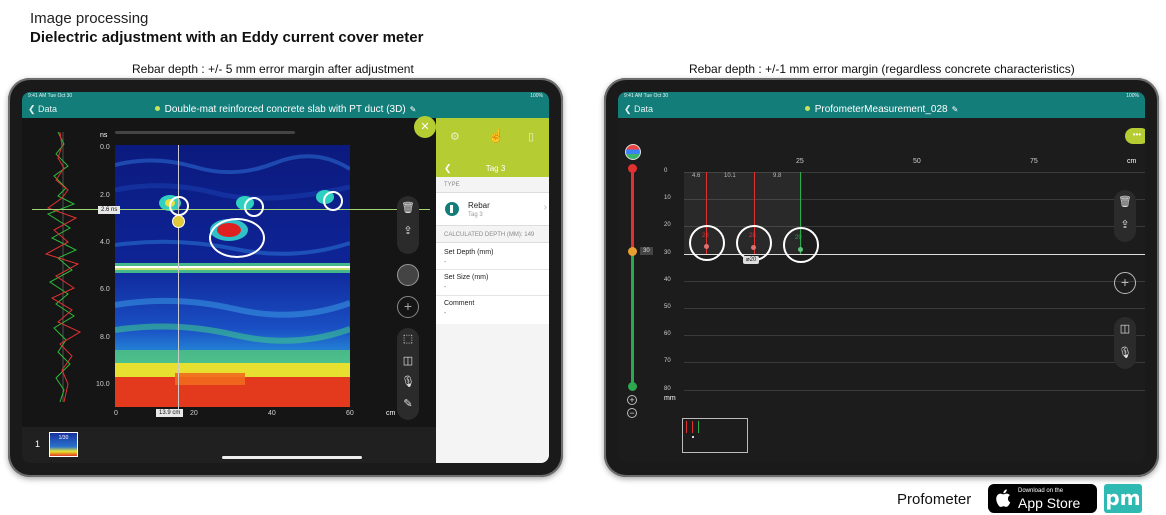 This screenshot has width=1166, height=515. Describe the element at coordinates (545, 207) in the screenshot. I see `chevron-right-icon: ›` at that location.